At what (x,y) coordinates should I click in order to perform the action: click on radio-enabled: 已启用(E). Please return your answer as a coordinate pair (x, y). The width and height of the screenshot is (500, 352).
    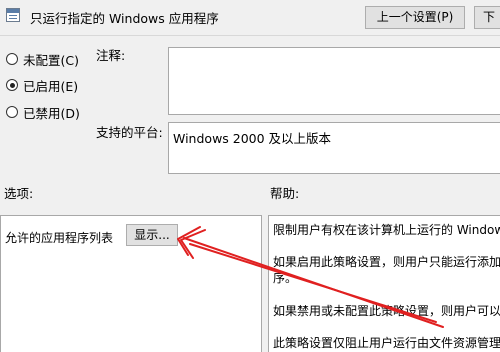
    Looking at the image, I should click on (42, 85).